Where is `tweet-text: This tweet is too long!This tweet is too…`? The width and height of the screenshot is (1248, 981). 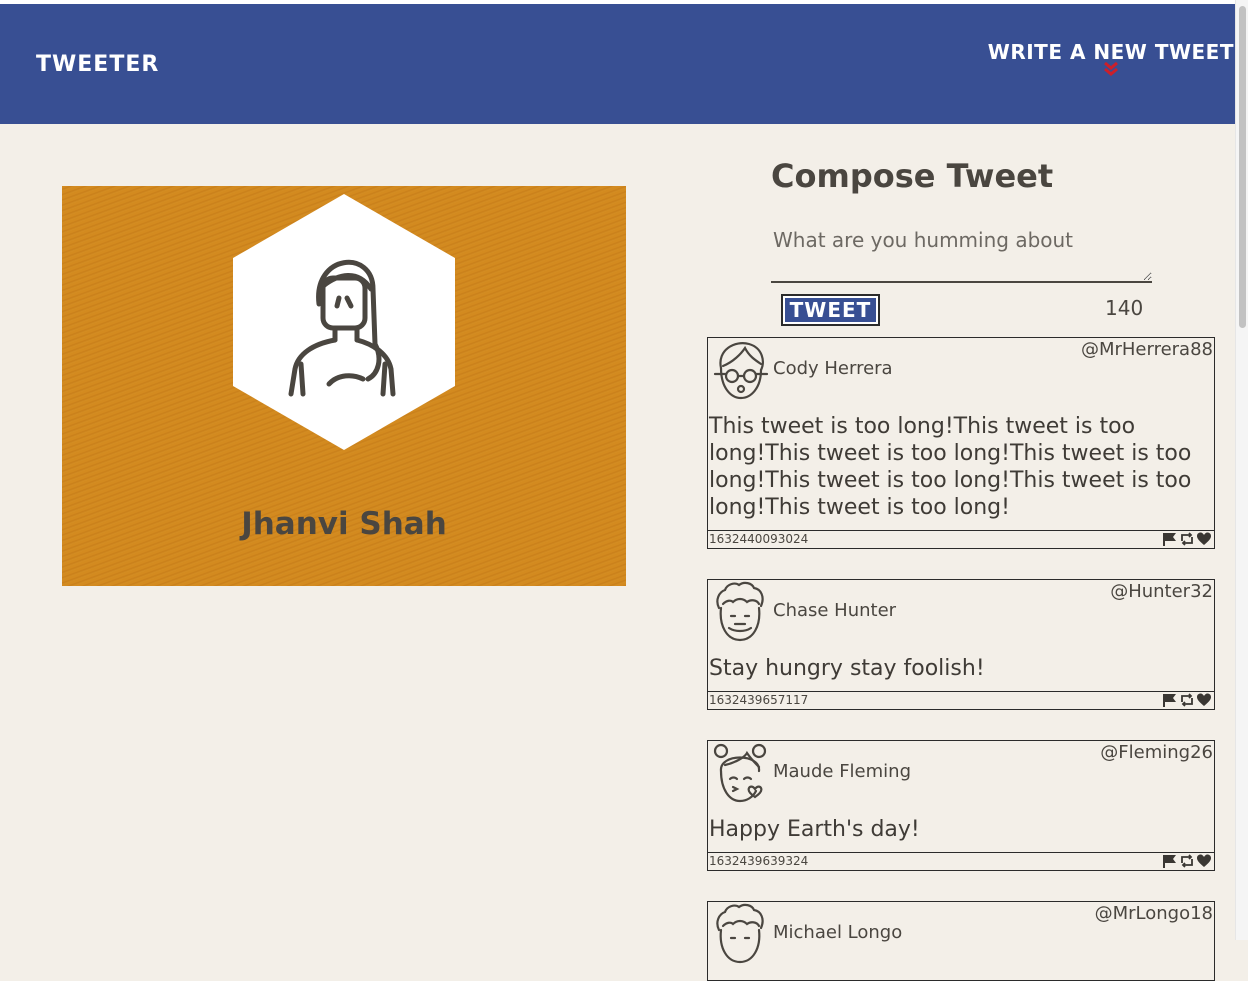
tweet-text: This tweet is too long!This tweet is too… is located at coordinates (950, 467).